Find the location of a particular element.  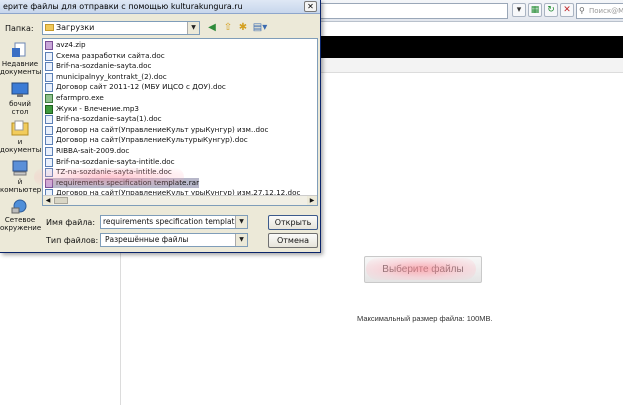

file-name: avz4.zip is located at coordinates (71, 44).